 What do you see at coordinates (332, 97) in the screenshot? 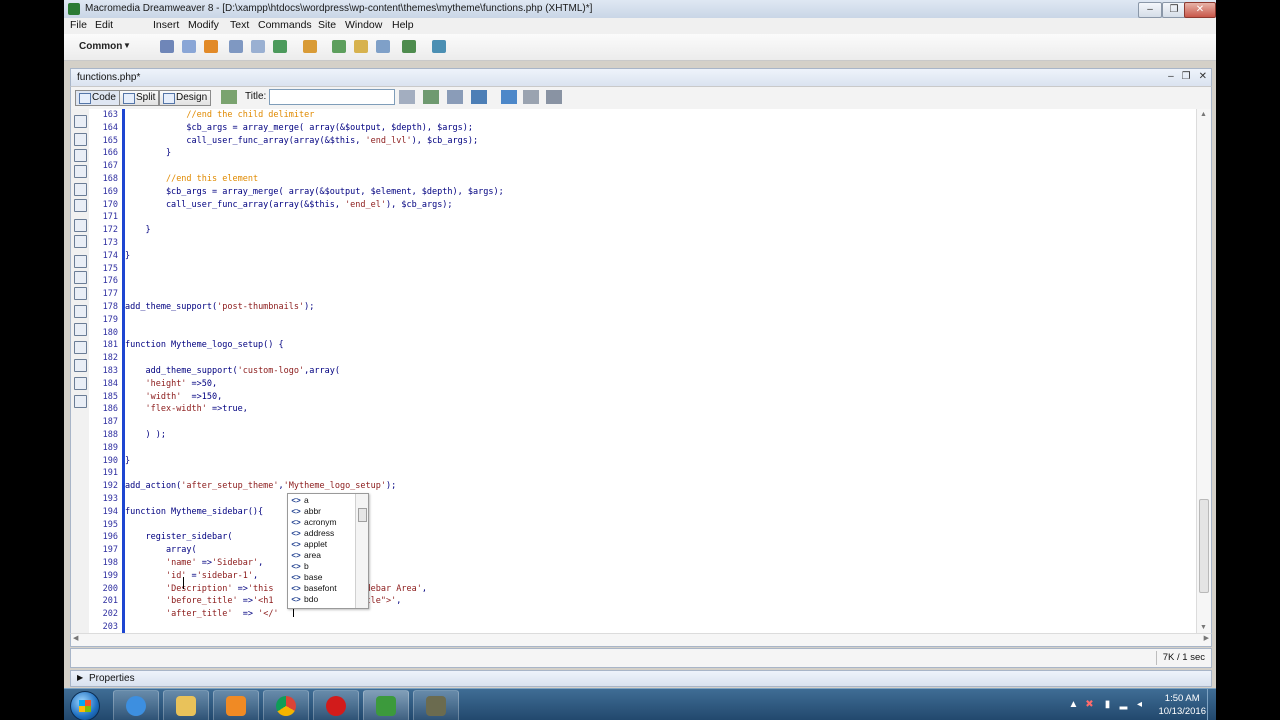
I see `document-title-input` at bounding box center [332, 97].